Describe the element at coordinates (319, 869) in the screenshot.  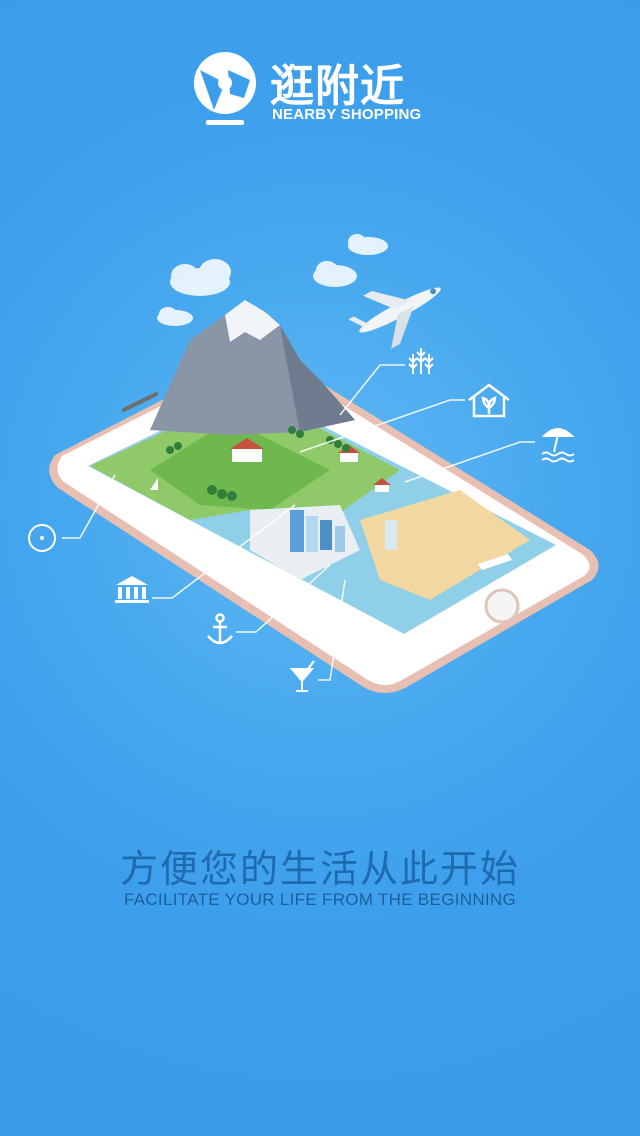
I see `tagline-chinese: 方便您的生活从此开始` at that location.